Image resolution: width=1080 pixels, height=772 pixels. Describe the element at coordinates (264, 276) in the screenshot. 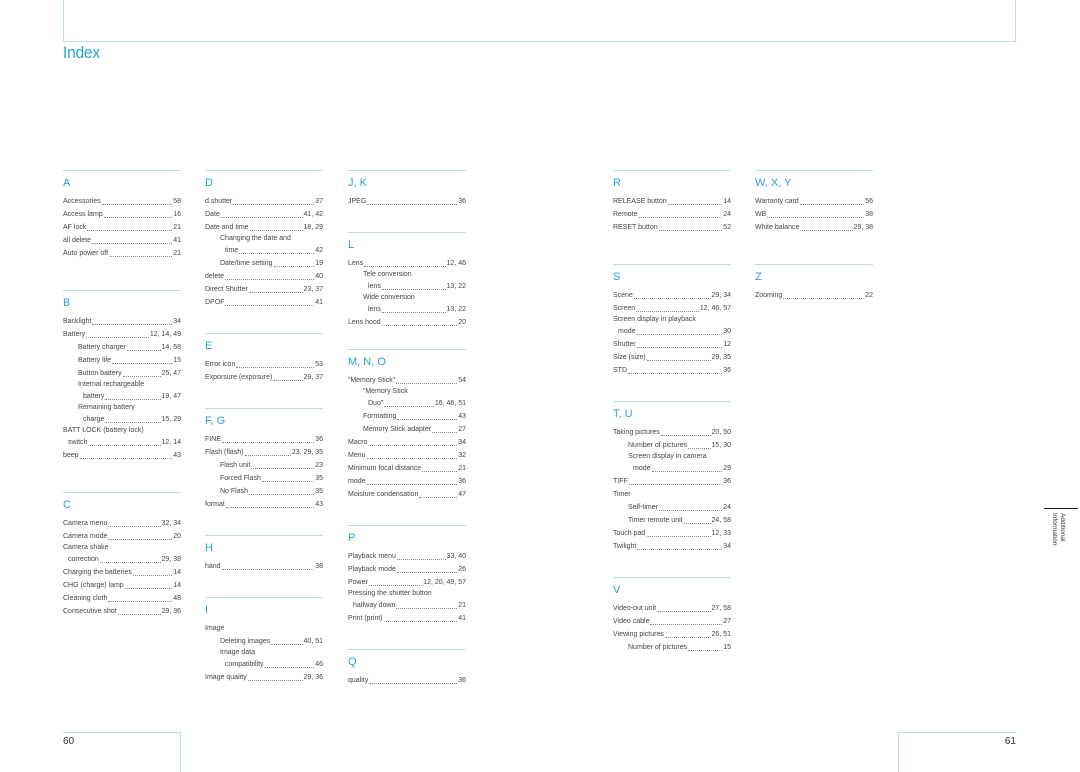

I see `index-entry: delete 40` at that location.